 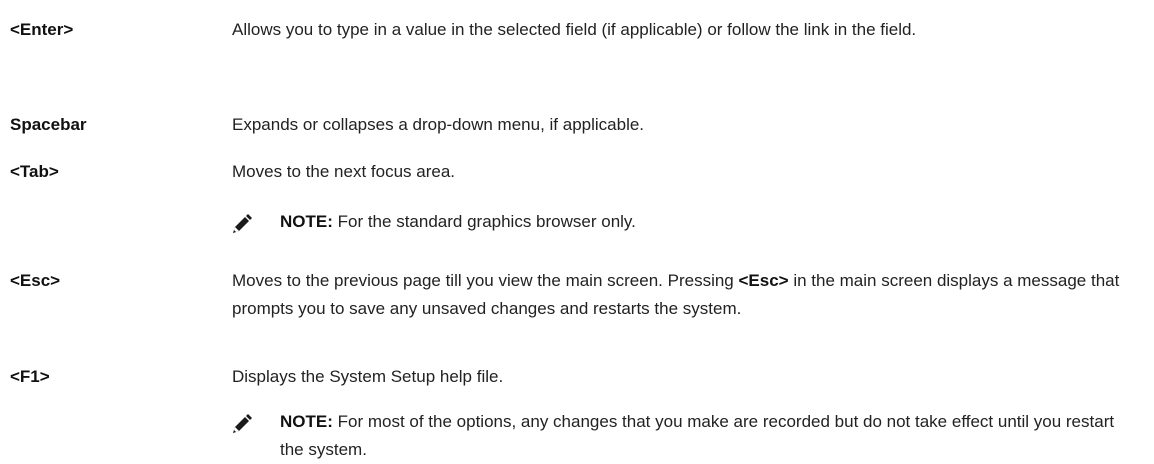 What do you see at coordinates (344, 171) in the screenshot?
I see `description-tab: Moves to the next focus area.` at bounding box center [344, 171].